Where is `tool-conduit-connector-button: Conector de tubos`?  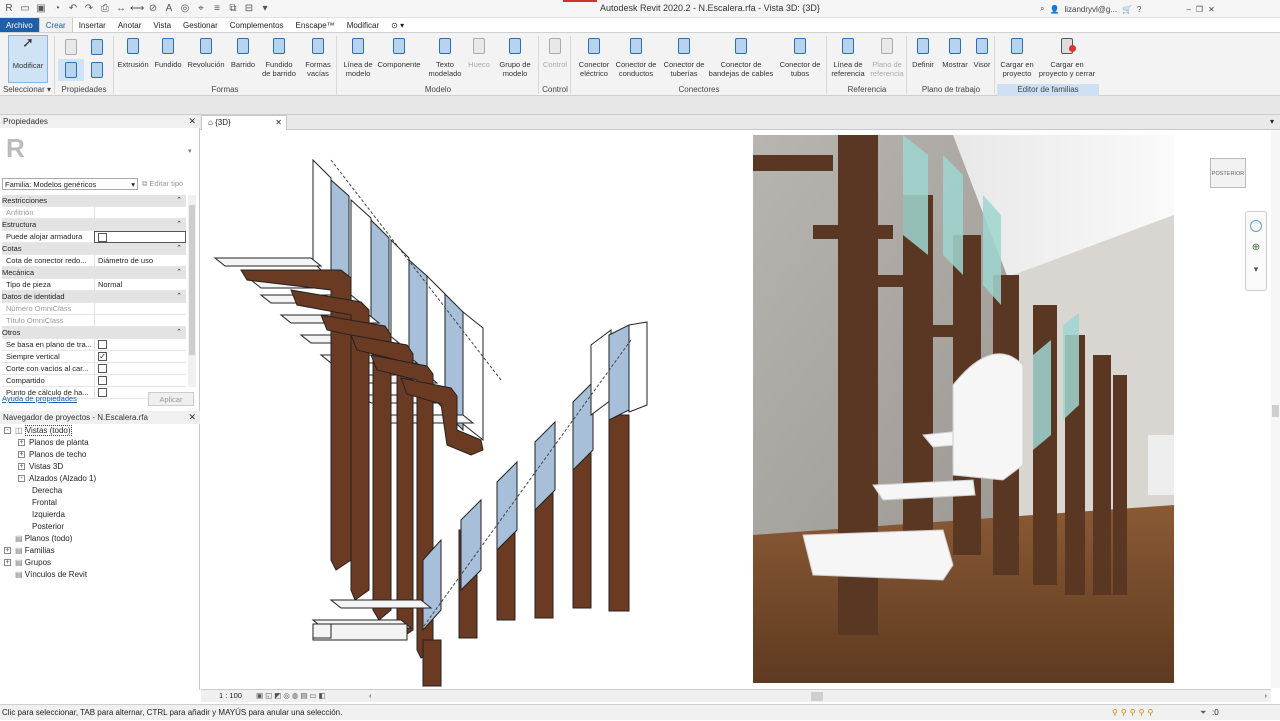 tool-conduit-connector-button: Conector de tubos is located at coordinates (800, 59).